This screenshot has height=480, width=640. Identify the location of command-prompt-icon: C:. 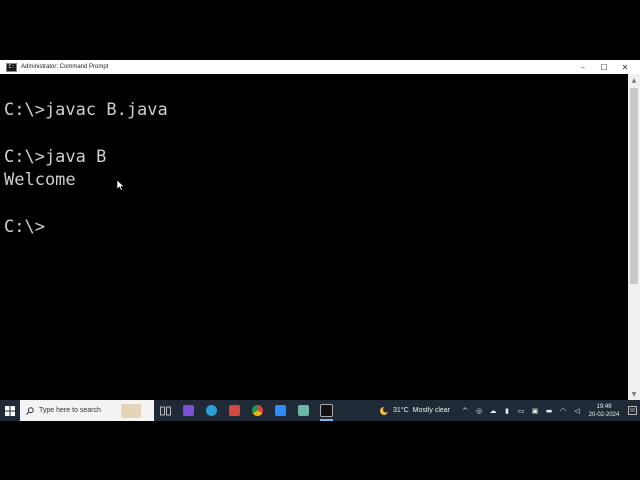
(11, 67).